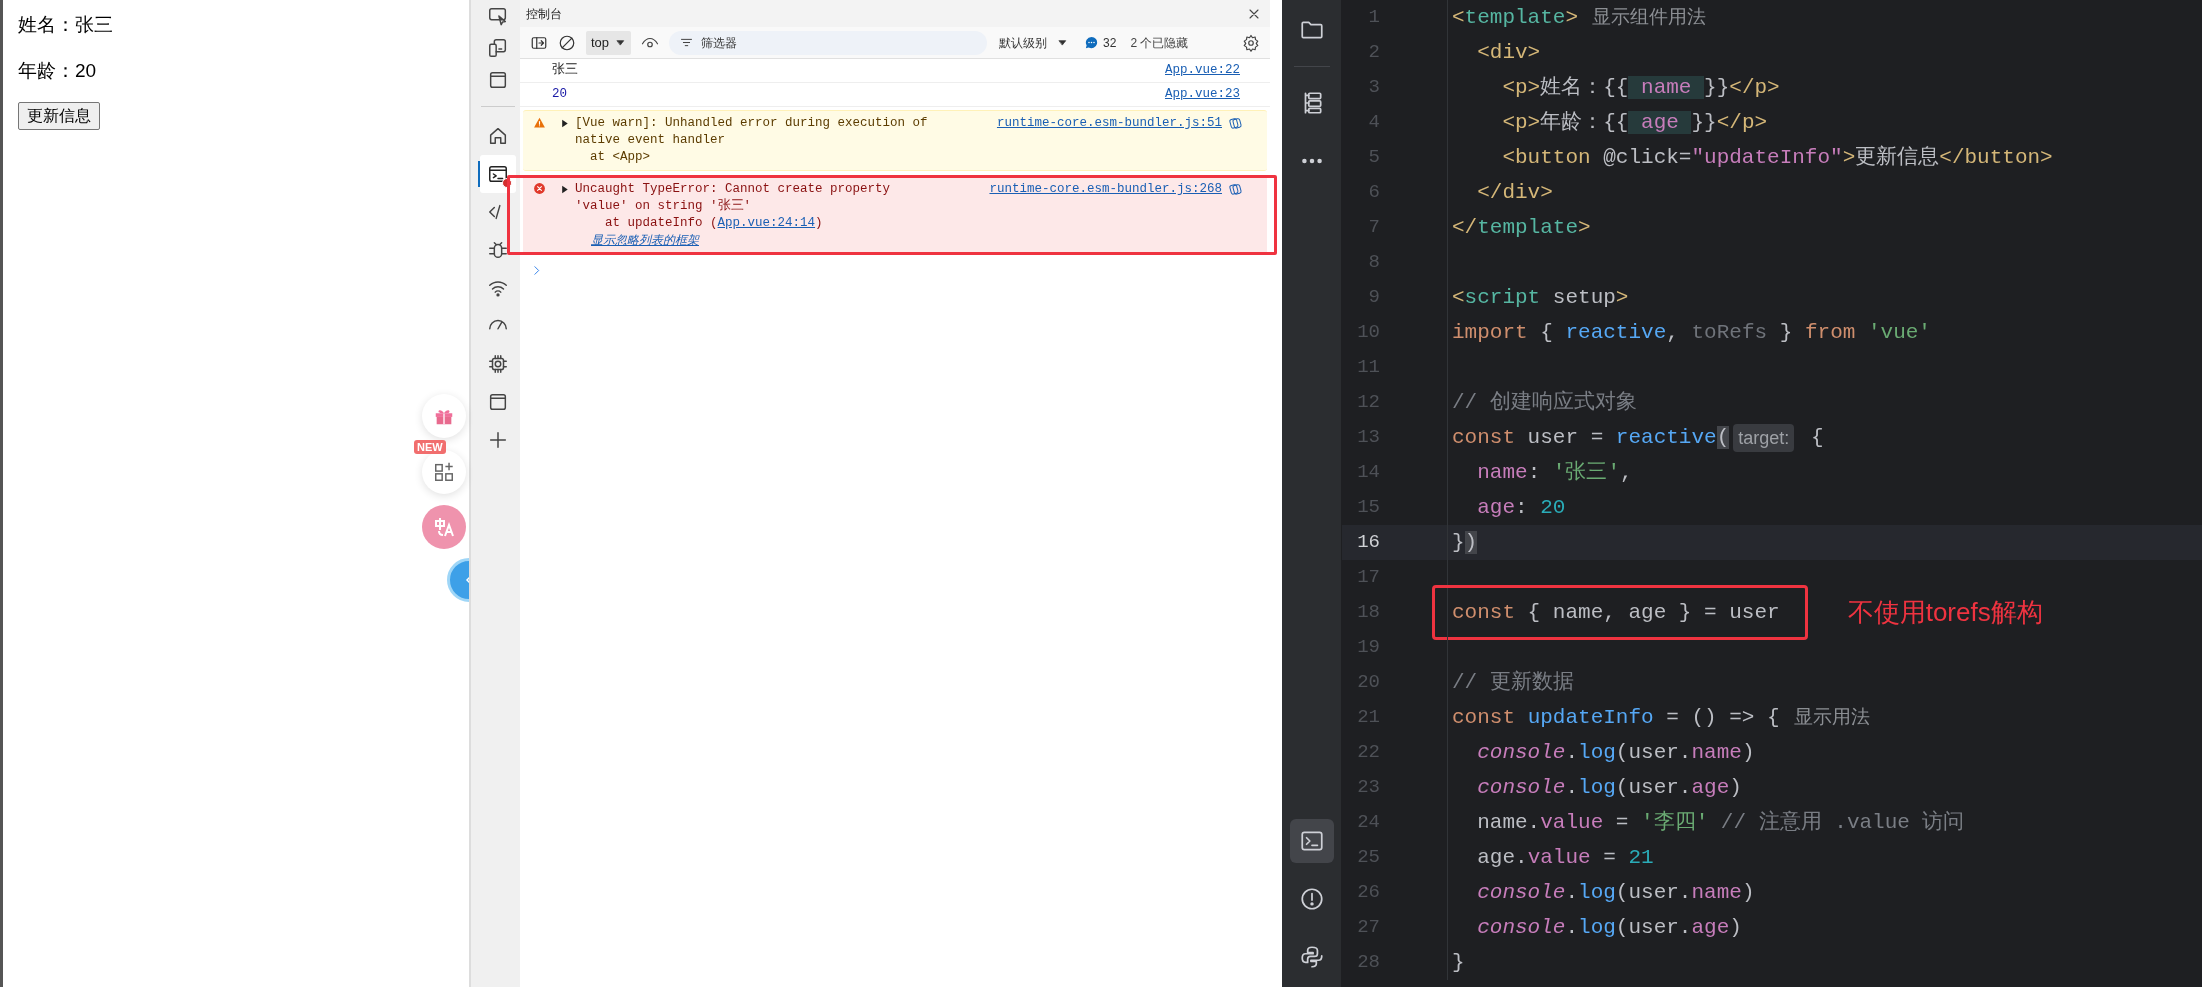 This screenshot has width=2202, height=987. Describe the element at coordinates (1554, 472) in the screenshot. I see `code-text: name: '张三',` at that location.